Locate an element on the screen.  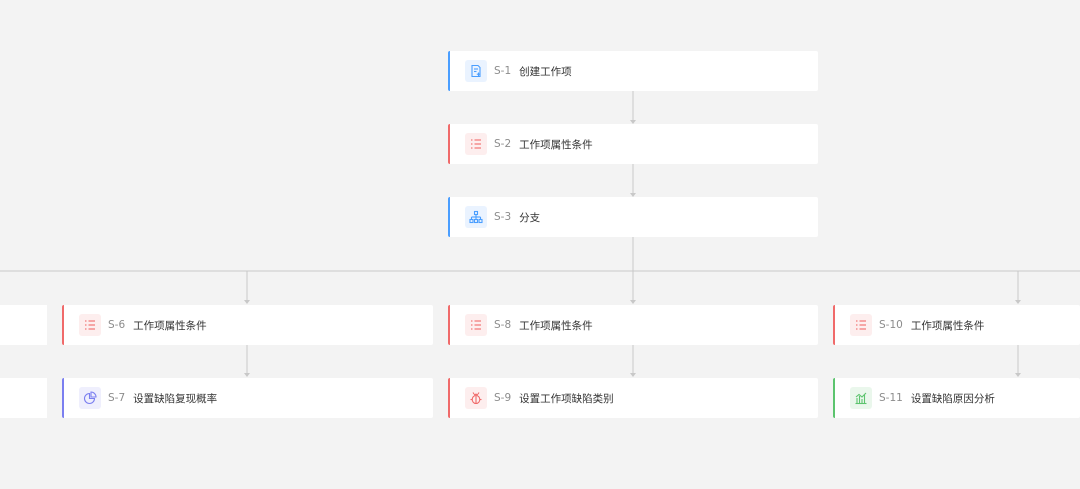
node-code: S-9 is located at coordinates (503, 398).